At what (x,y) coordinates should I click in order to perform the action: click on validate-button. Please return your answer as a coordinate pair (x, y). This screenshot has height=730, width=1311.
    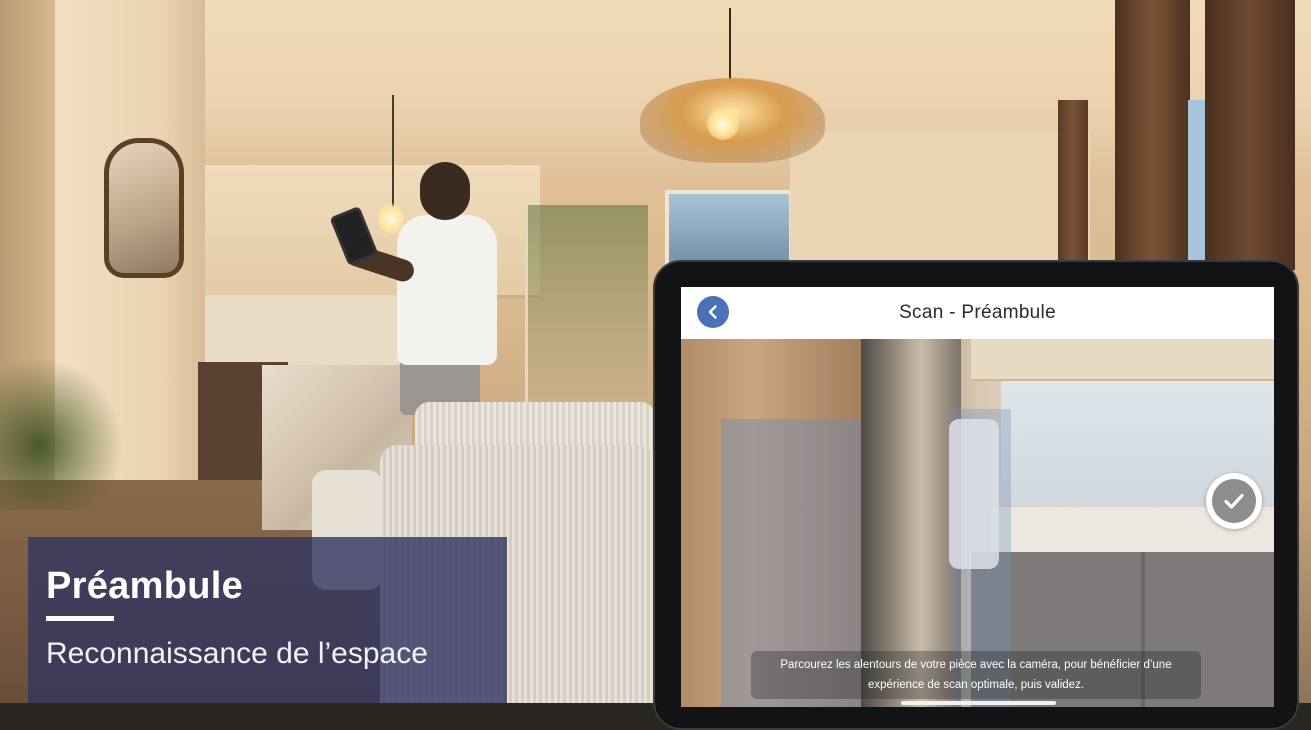
    Looking at the image, I should click on (1234, 501).